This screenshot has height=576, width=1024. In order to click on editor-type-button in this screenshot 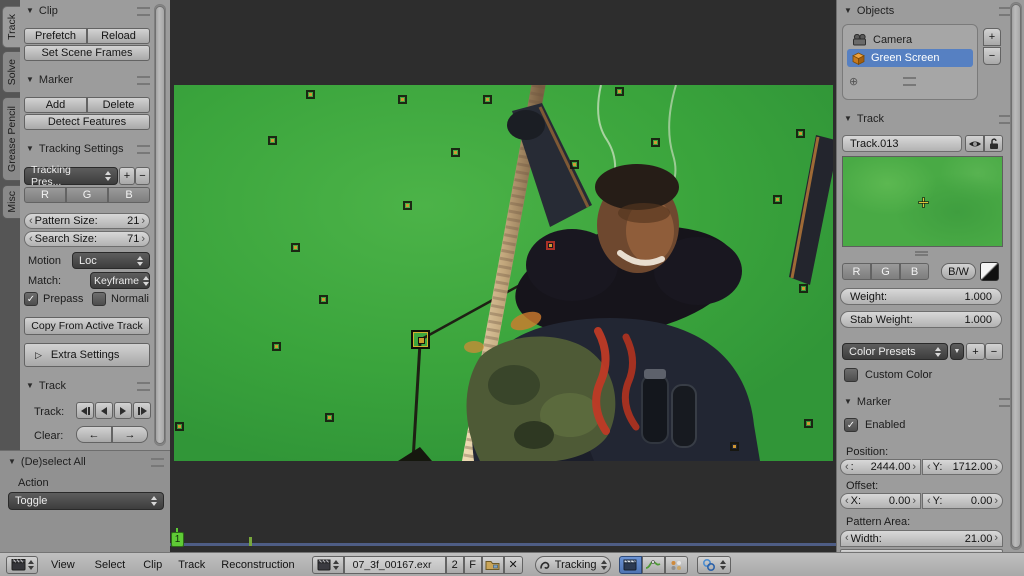, I will do `click(22, 564)`.